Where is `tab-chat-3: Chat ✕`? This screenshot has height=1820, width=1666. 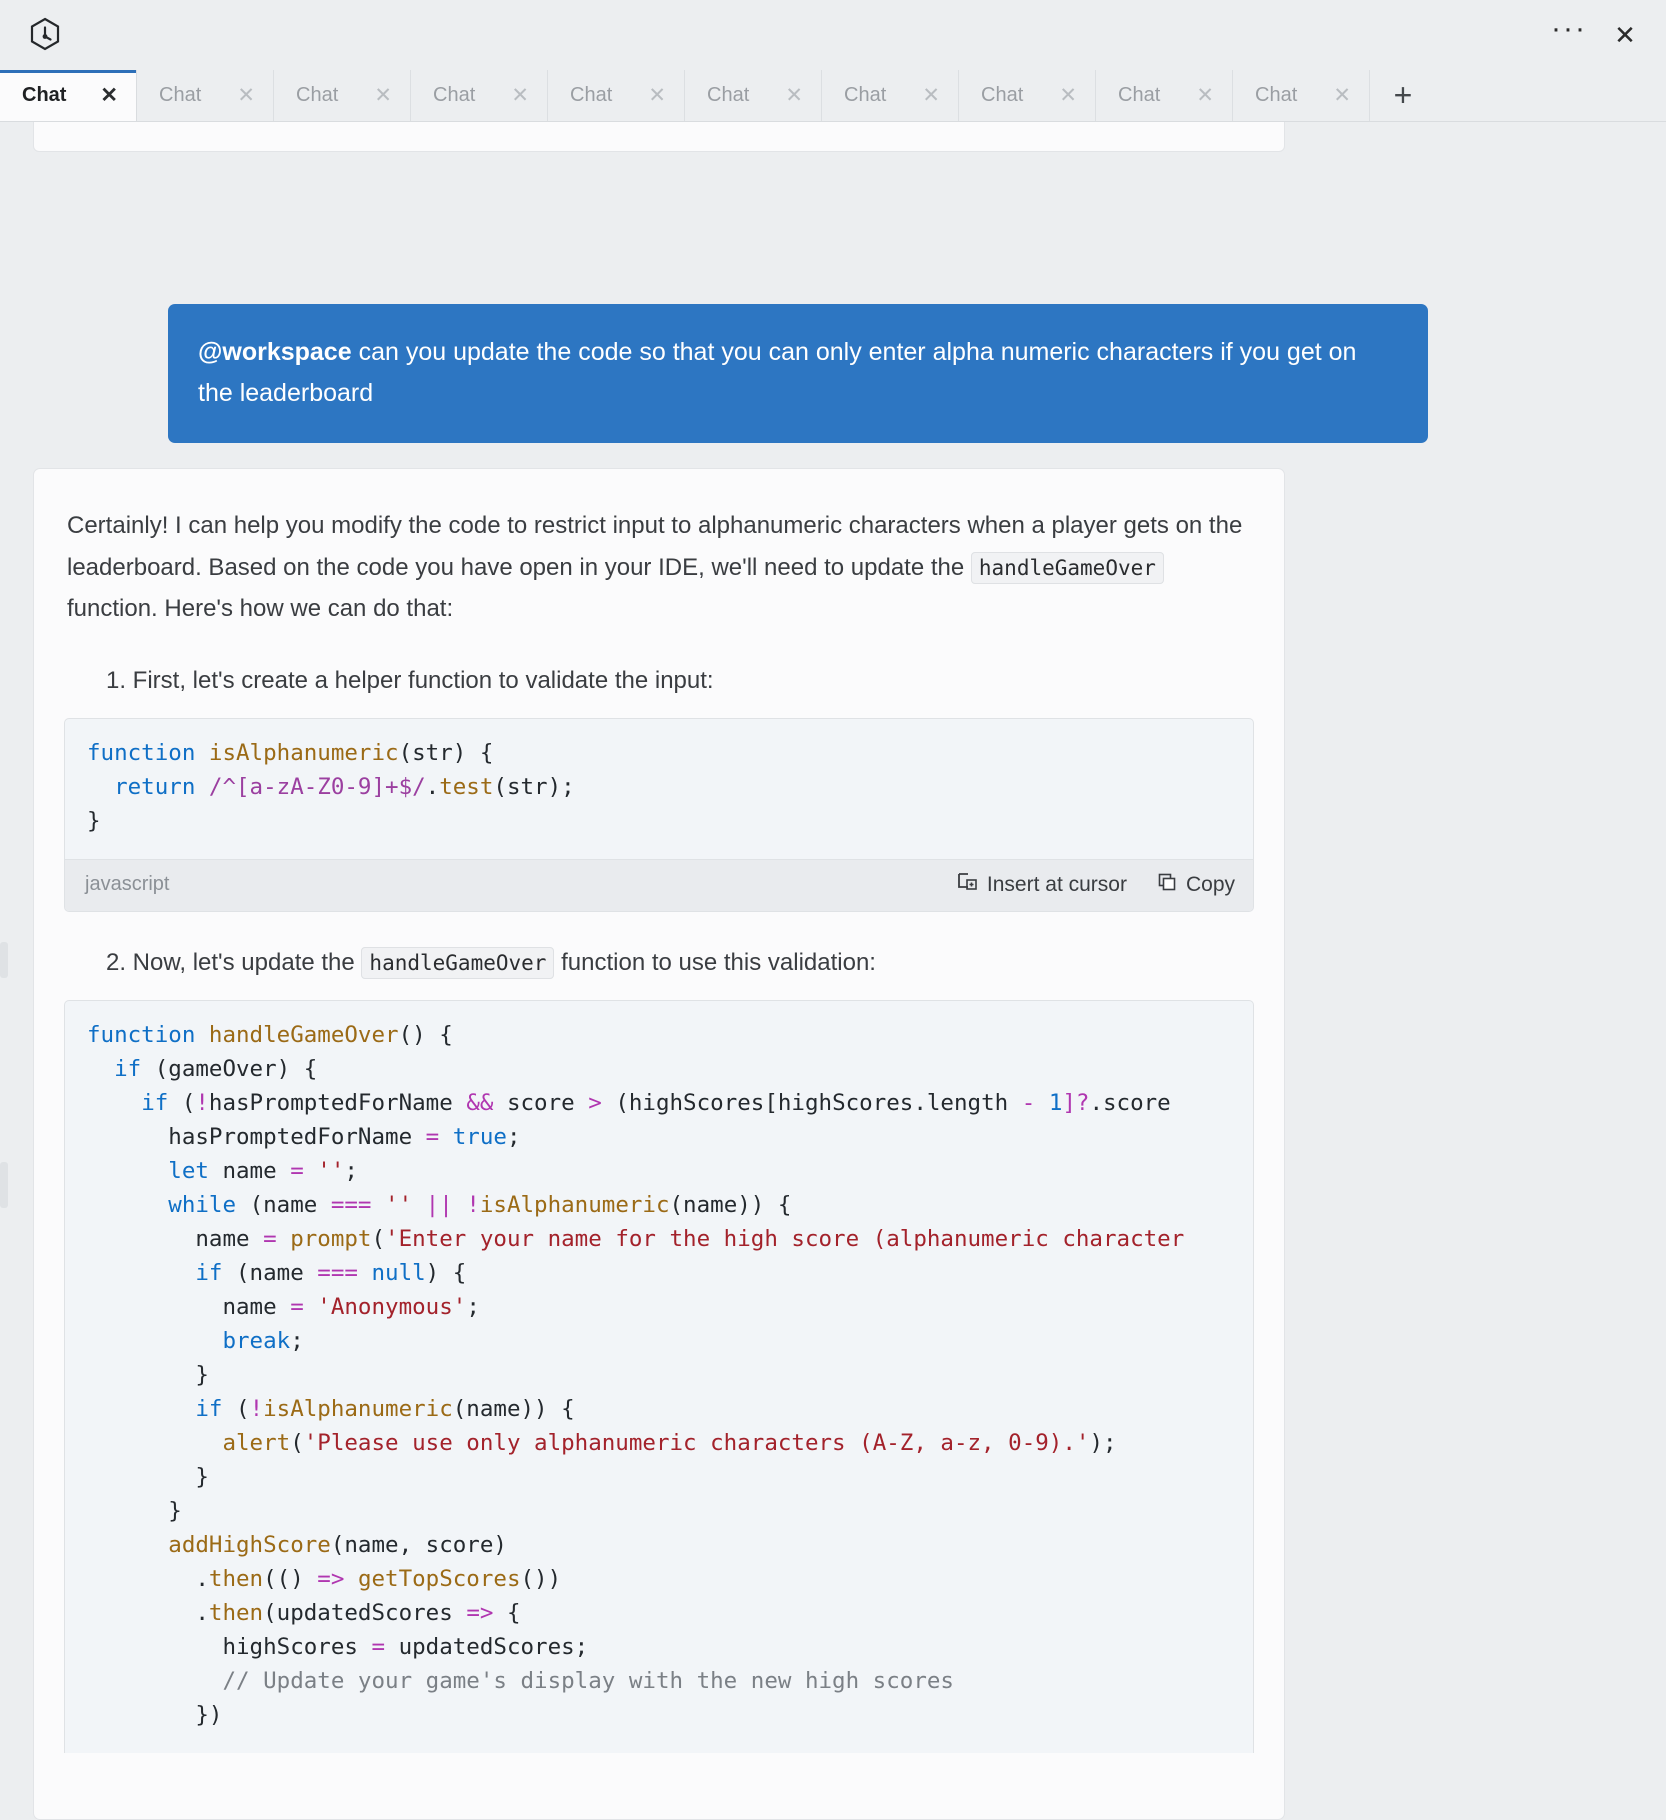 tab-chat-3: Chat ✕ is located at coordinates (342, 95).